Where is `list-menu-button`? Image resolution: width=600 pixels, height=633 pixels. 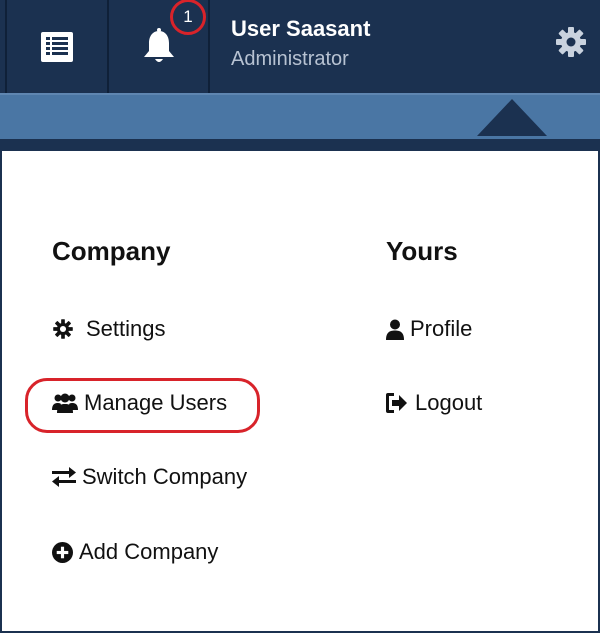
list-menu-button is located at coordinates (57, 46).